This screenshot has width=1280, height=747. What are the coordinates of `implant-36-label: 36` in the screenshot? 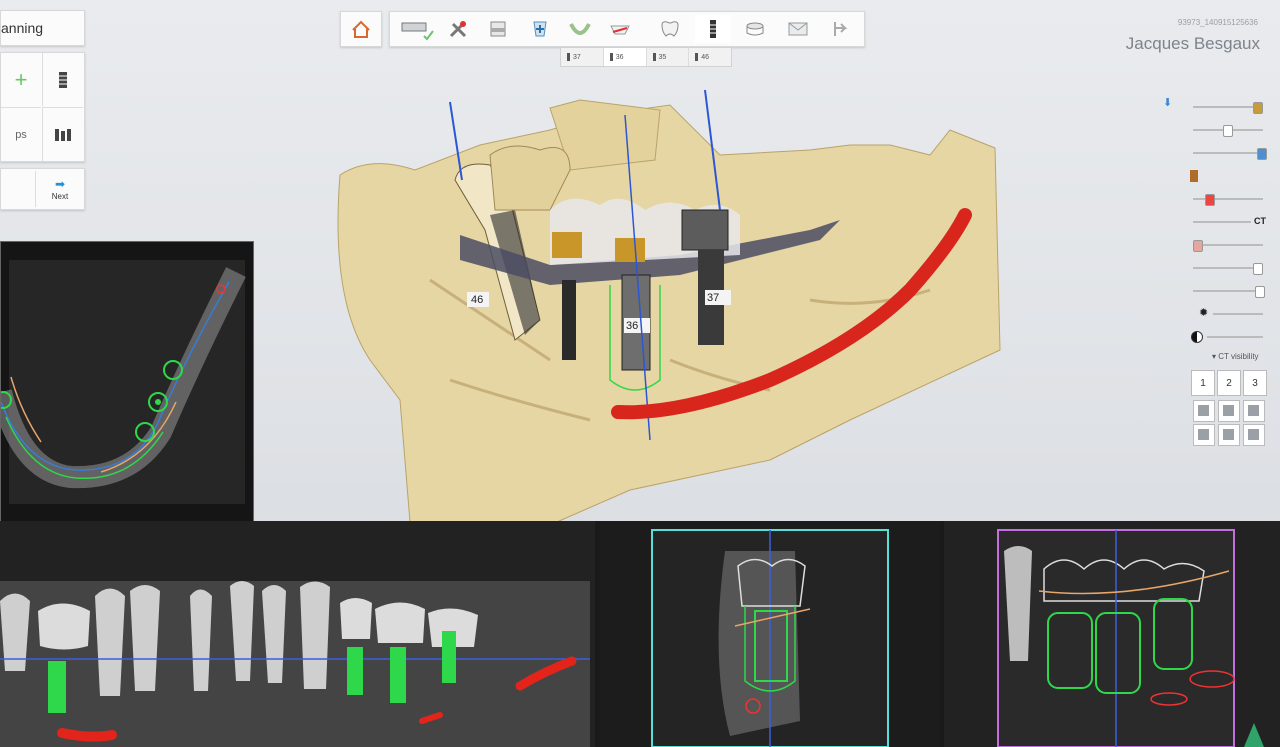 It's located at (632, 326).